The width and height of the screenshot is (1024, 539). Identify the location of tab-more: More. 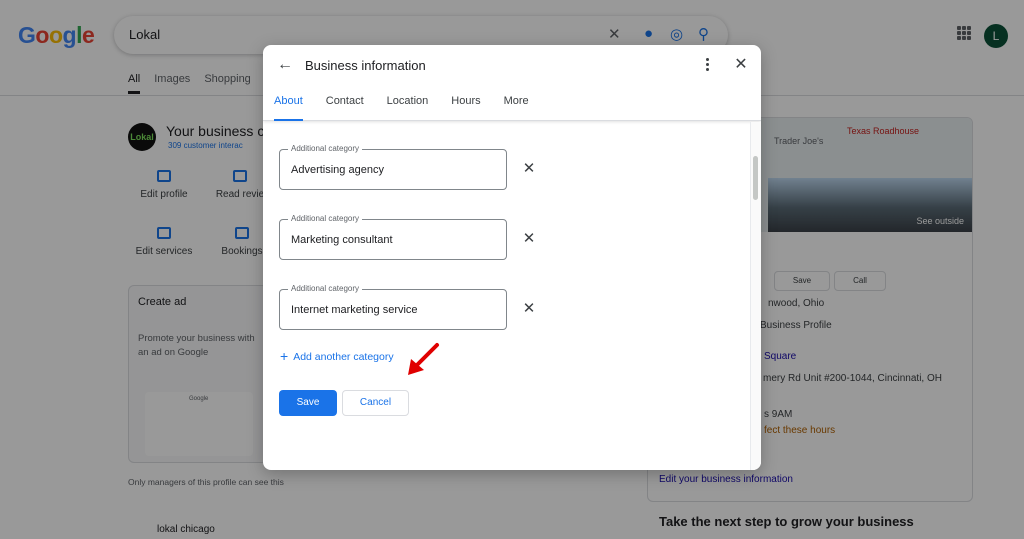
(516, 108).